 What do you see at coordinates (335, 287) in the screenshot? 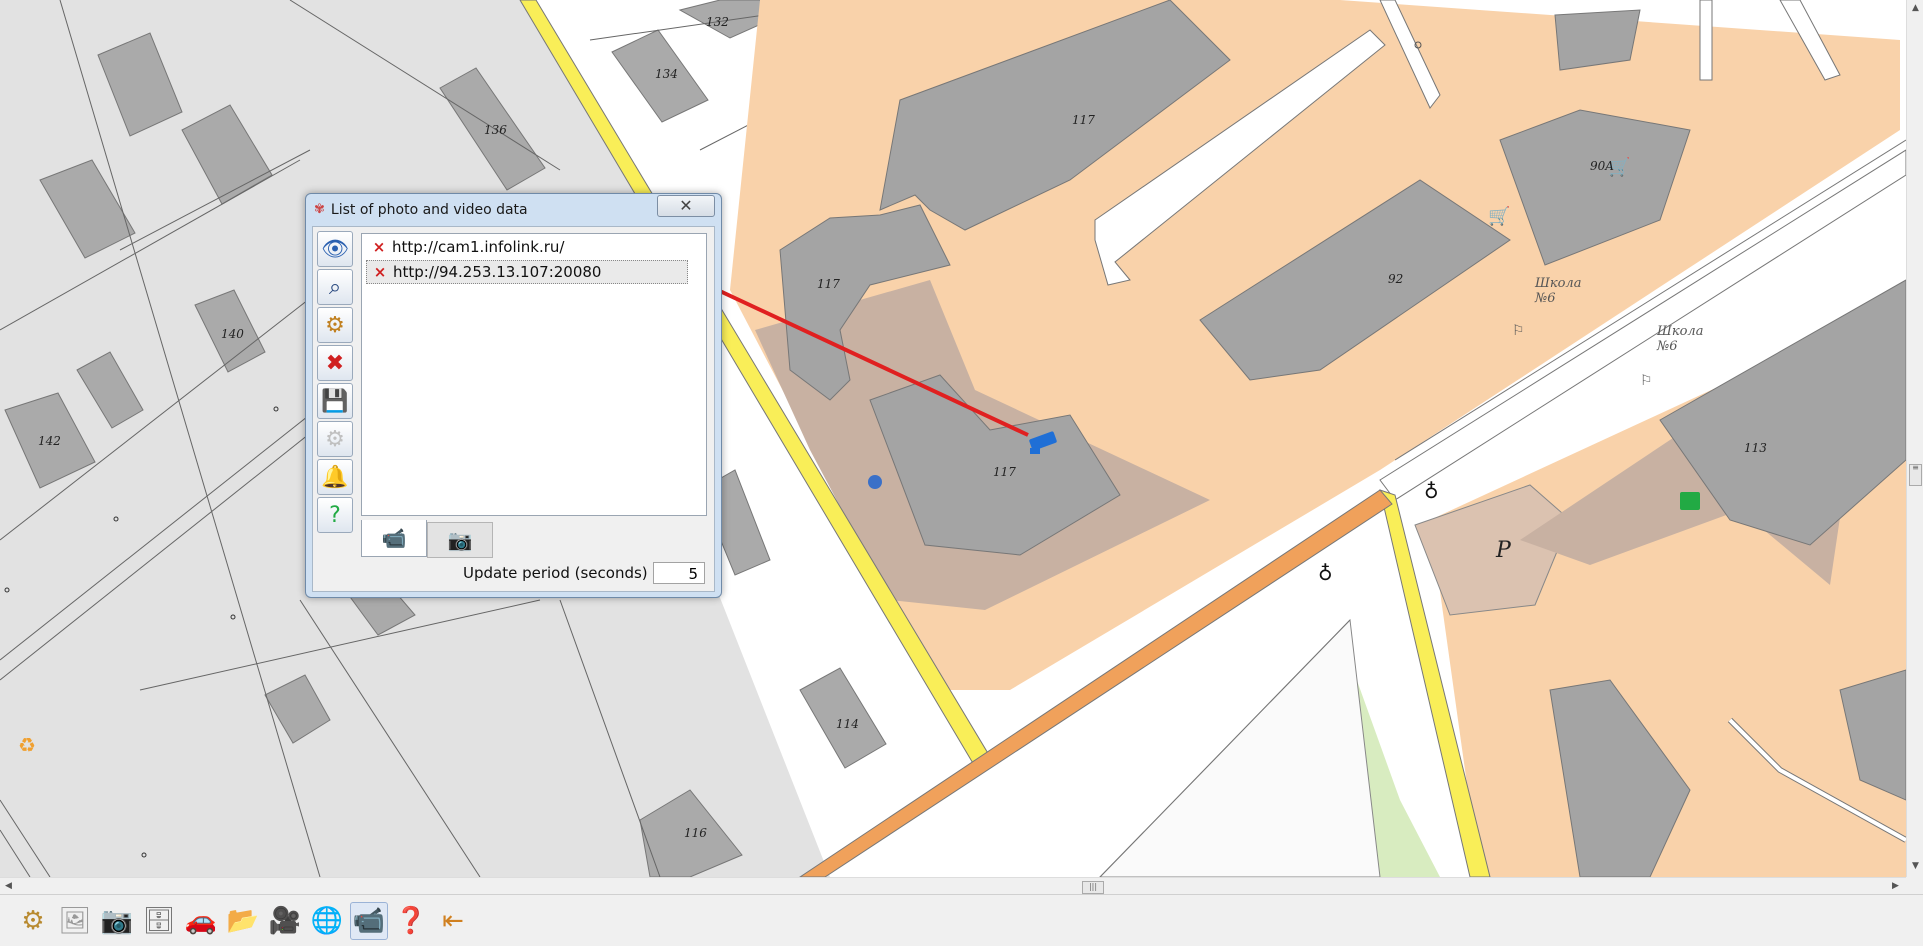
I see `binoculars-icon: ⌕` at bounding box center [335, 287].